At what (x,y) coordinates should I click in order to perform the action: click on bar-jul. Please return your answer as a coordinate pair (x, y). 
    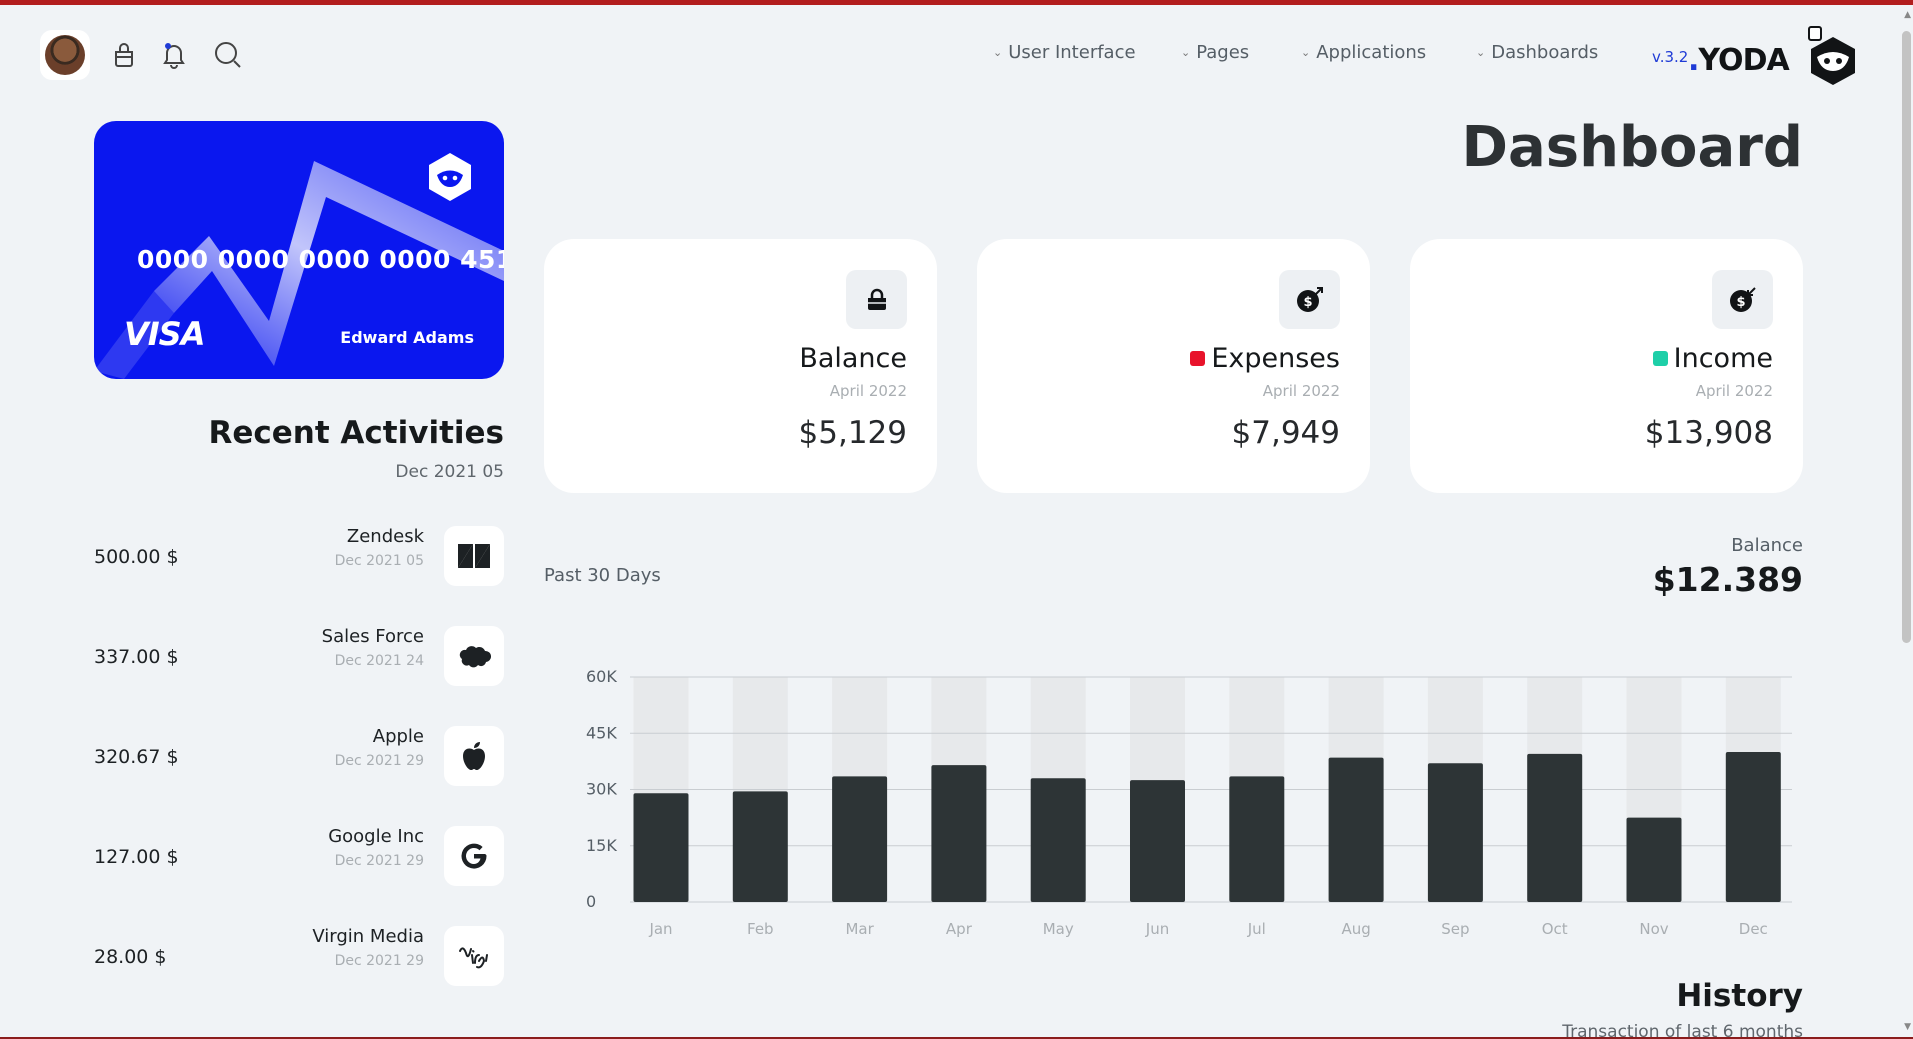
    Looking at the image, I should click on (1257, 839).